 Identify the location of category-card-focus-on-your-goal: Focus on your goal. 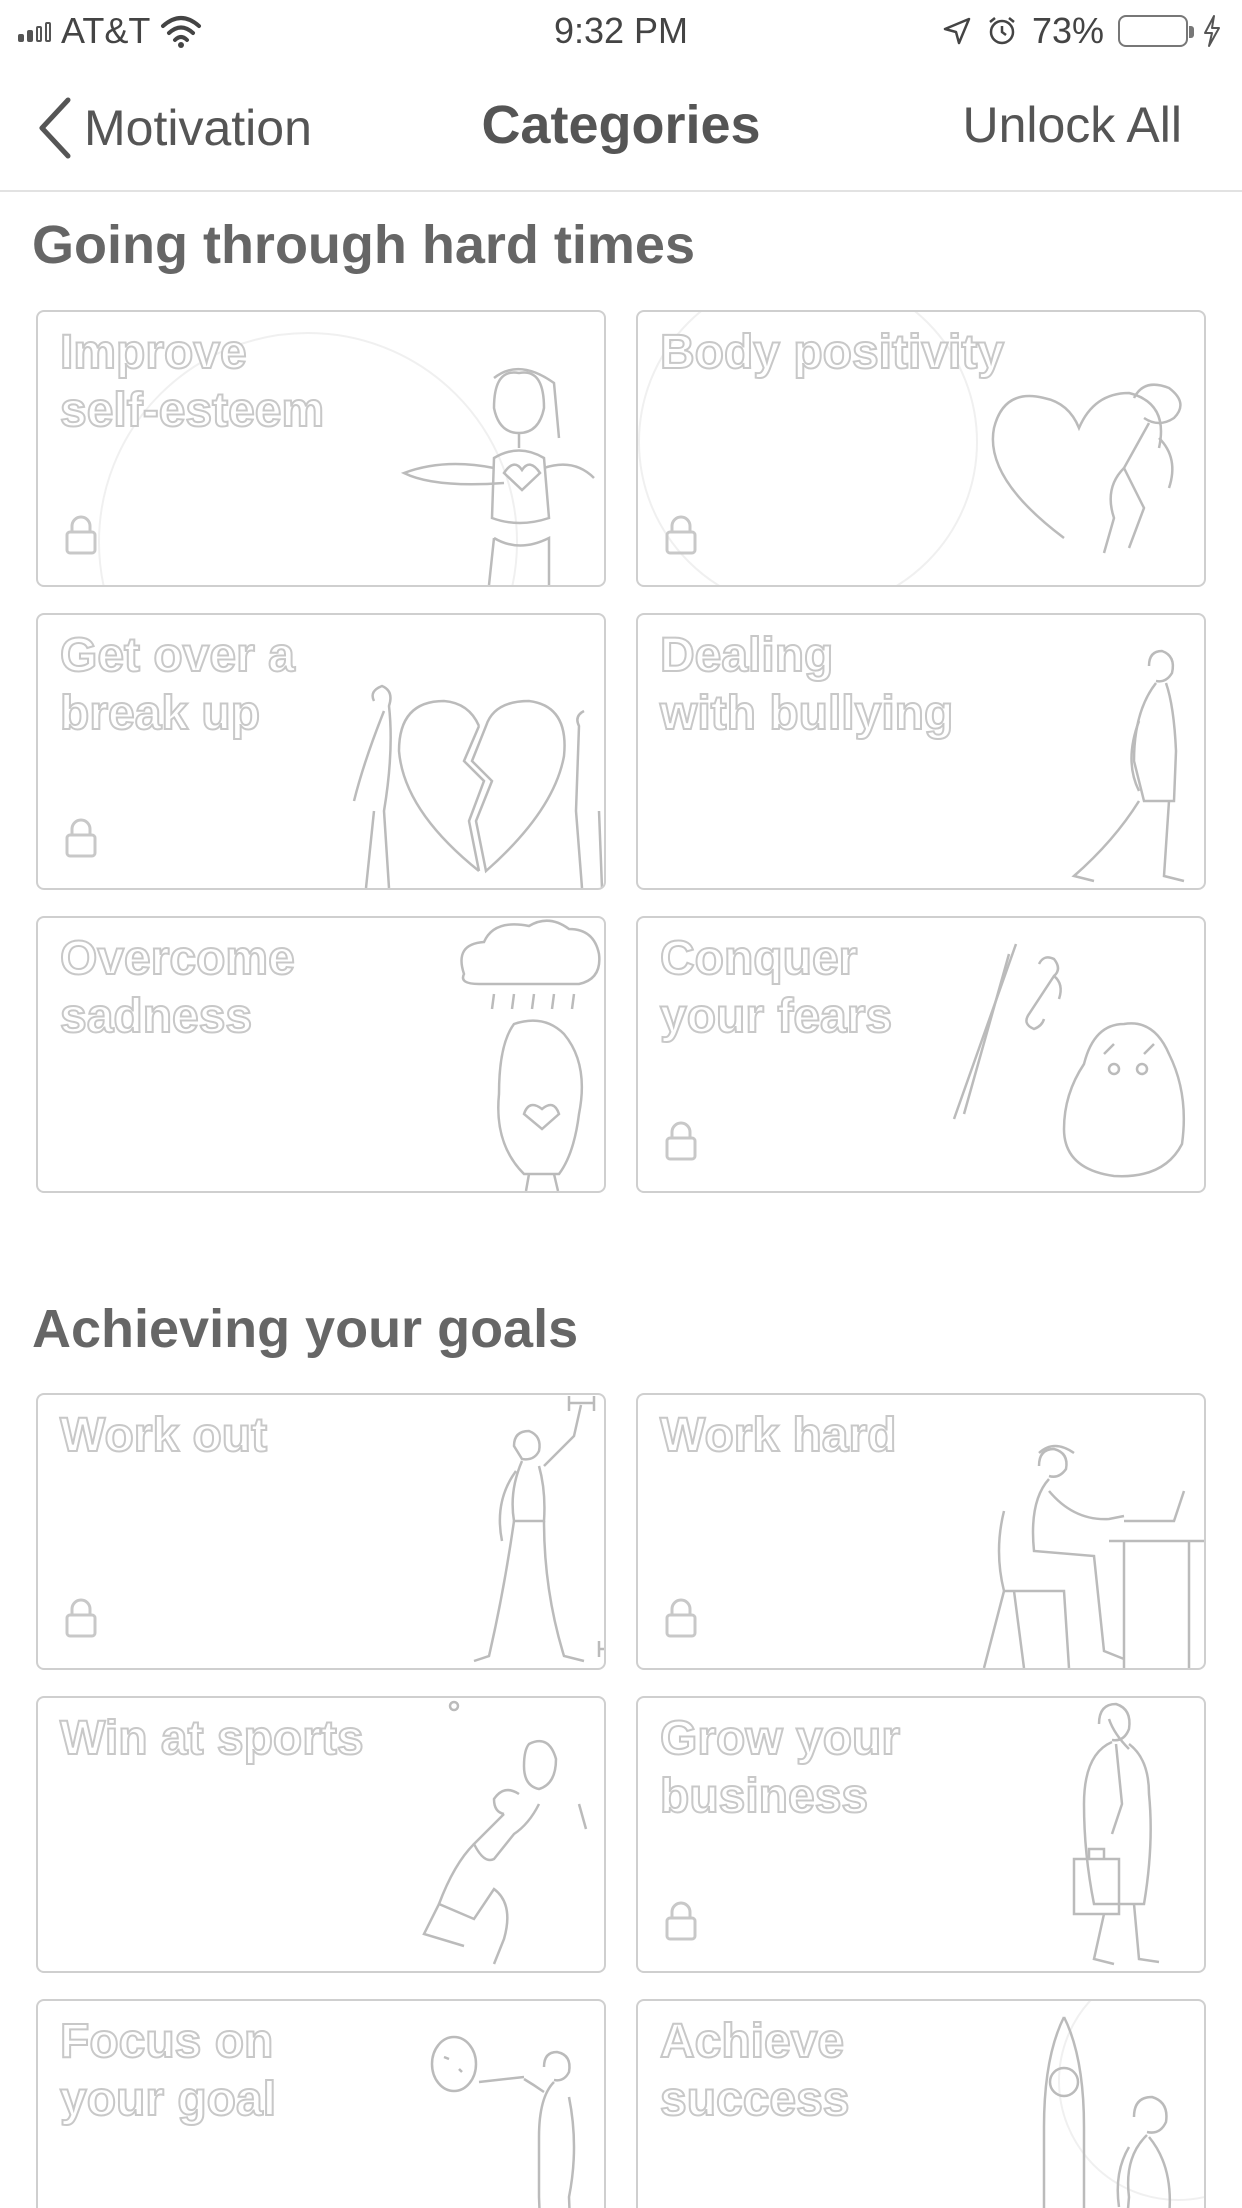
(321, 2103).